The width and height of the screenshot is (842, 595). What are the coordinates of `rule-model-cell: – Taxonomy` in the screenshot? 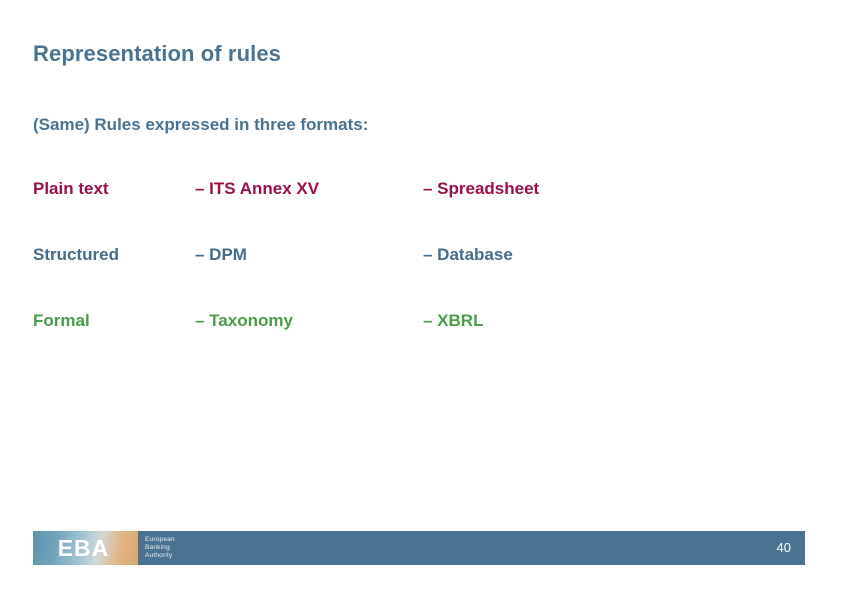 It's located at (244, 320).